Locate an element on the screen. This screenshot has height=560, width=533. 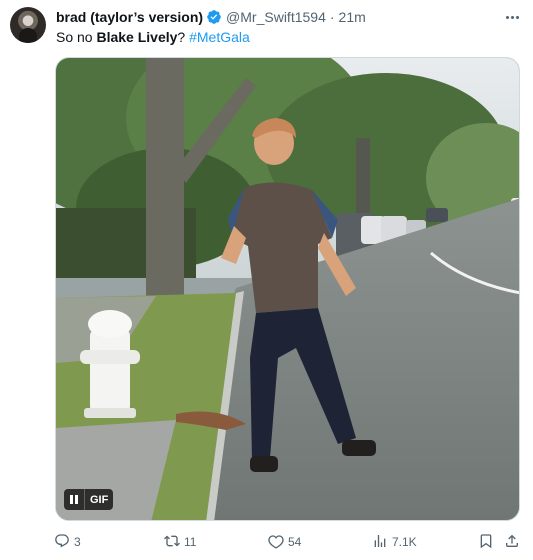
bookmark-button is located at coordinates (486, 542).